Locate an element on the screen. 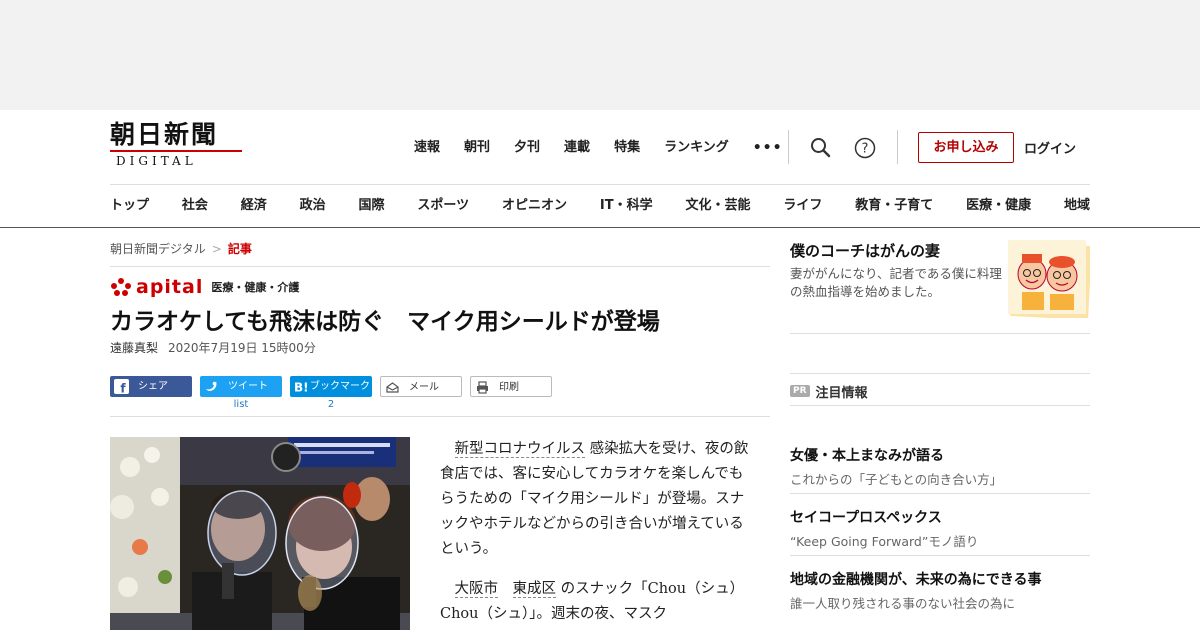 Image resolution: width=1200 pixels, height=630 pixels. cat-top: トップ is located at coordinates (129, 203).